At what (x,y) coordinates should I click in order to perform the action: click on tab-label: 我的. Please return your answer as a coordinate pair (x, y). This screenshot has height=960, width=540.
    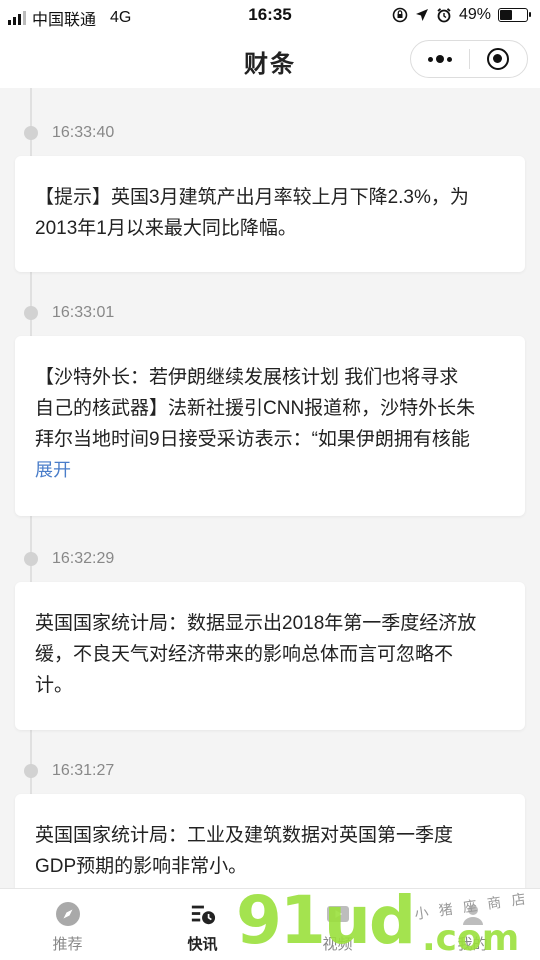
    Looking at the image, I should click on (472, 944).